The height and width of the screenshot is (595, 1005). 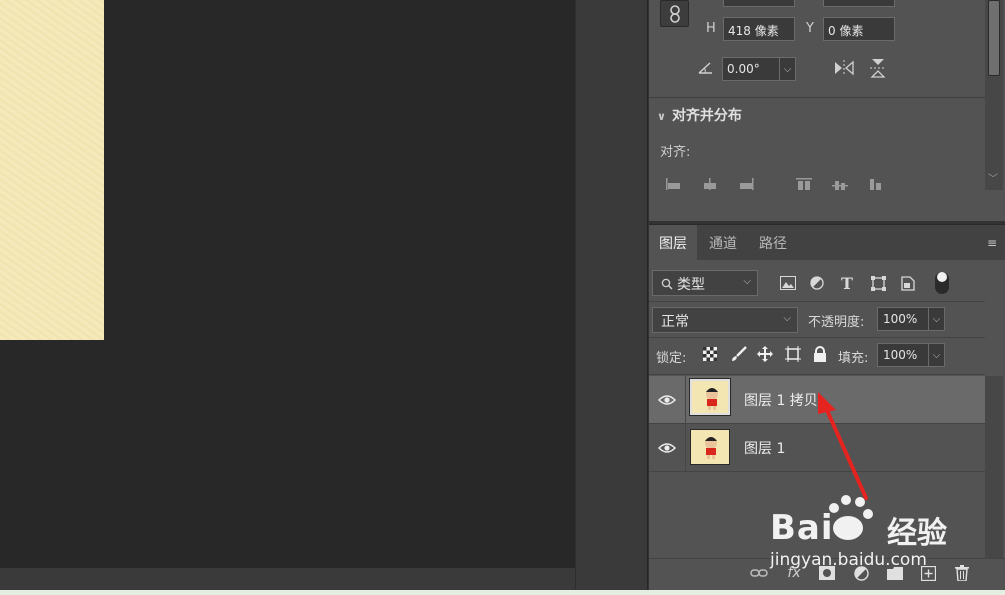 I want to click on layers-panel-tabbar: 图层 通道 路径, so click(x=827, y=242).